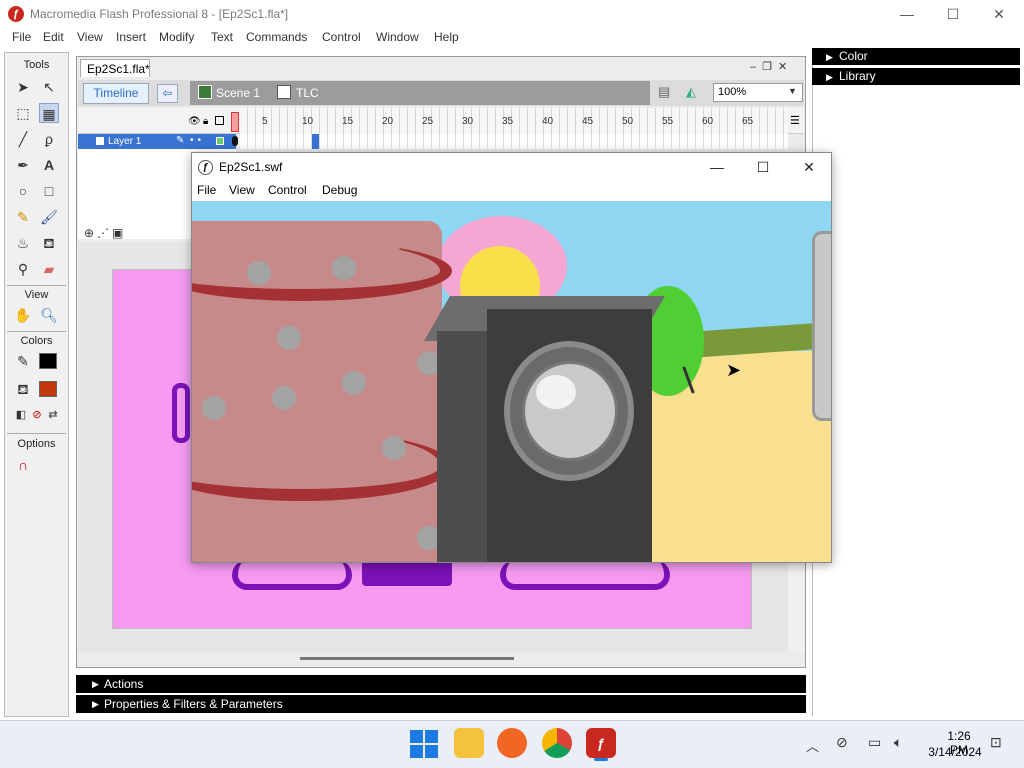 This screenshot has width=1024, height=768. Describe the element at coordinates (131, 37) in the screenshot. I see `menu-insert: Insert` at that location.